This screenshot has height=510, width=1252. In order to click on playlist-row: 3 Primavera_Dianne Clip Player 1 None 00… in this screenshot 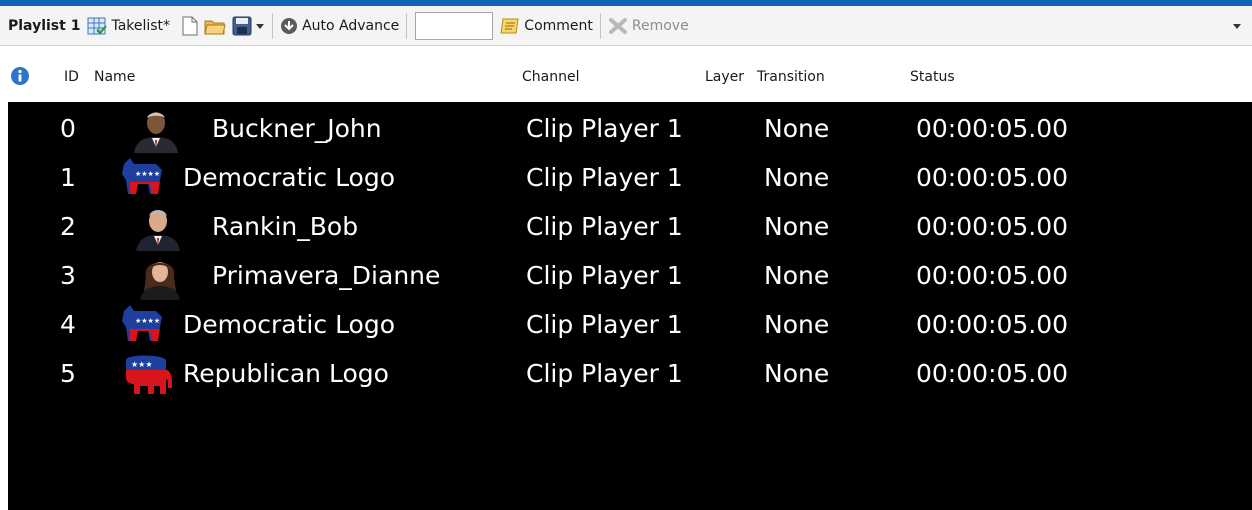, I will do `click(630, 276)`.